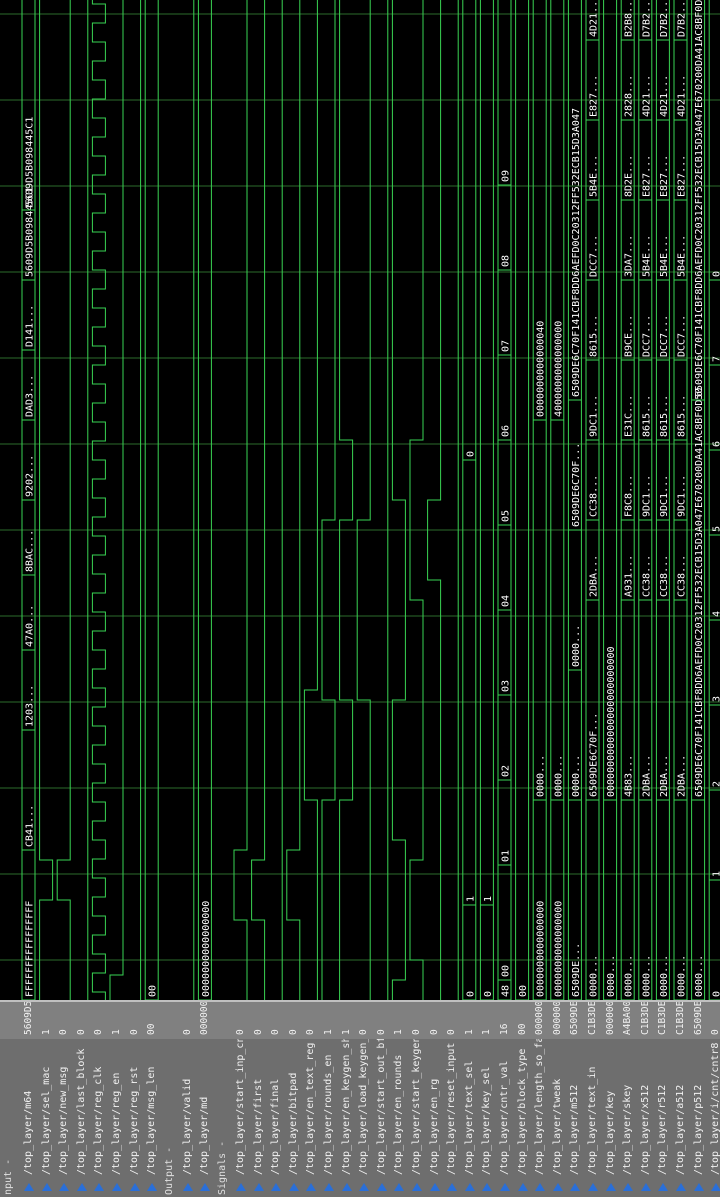 This screenshot has width=720, height=1197. Describe the element at coordinates (188, 1127) in the screenshot. I see `signal-name: /top_layer/valid` at that location.